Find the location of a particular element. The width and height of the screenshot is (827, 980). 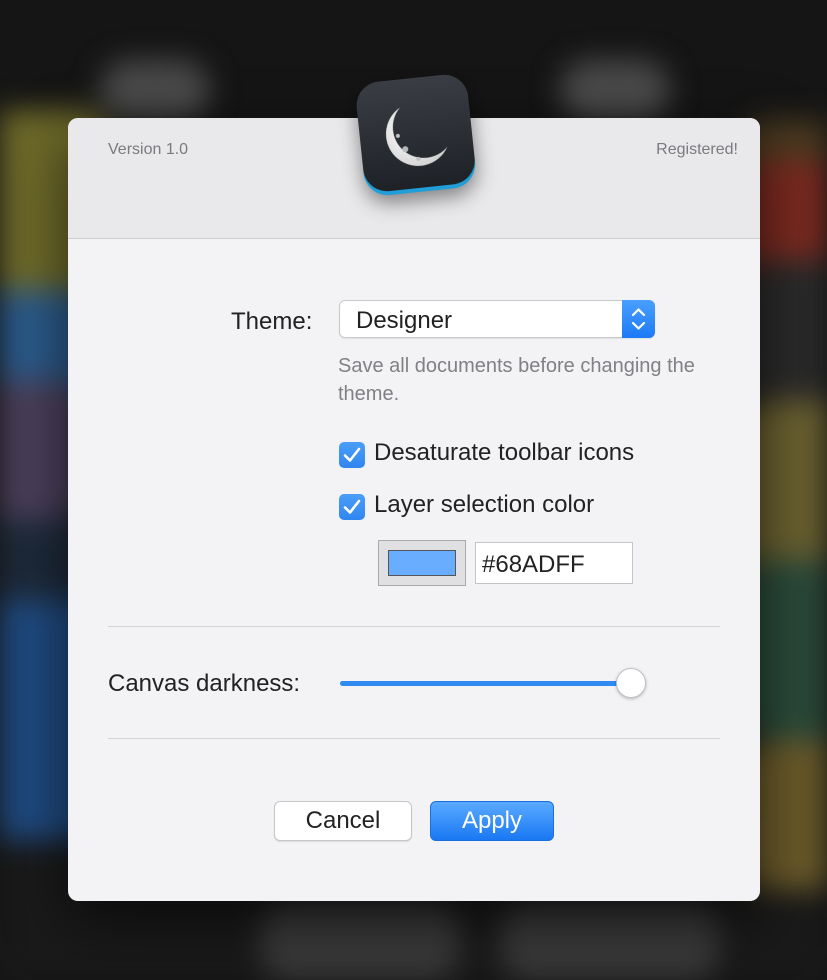

color-swatch is located at coordinates (422, 563).